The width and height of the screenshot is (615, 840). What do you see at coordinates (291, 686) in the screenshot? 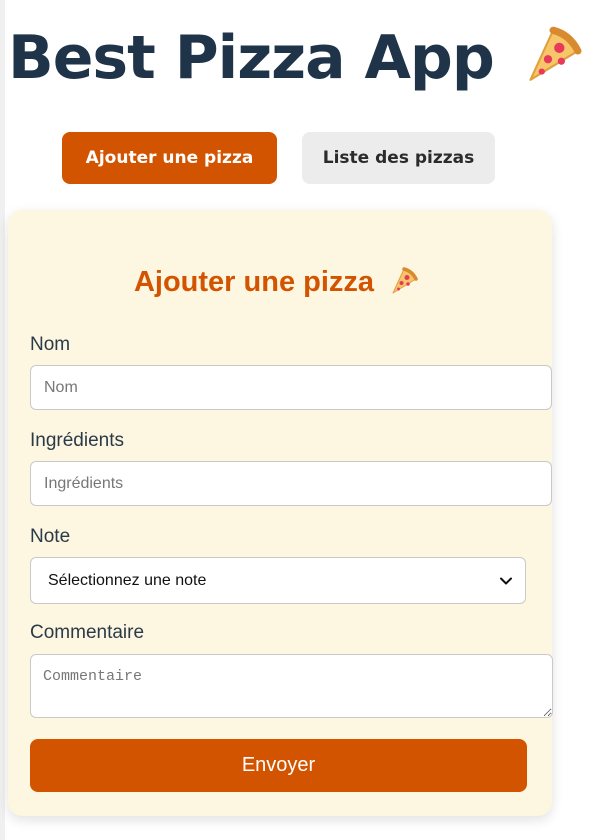
I see `commentaire-textarea` at bounding box center [291, 686].